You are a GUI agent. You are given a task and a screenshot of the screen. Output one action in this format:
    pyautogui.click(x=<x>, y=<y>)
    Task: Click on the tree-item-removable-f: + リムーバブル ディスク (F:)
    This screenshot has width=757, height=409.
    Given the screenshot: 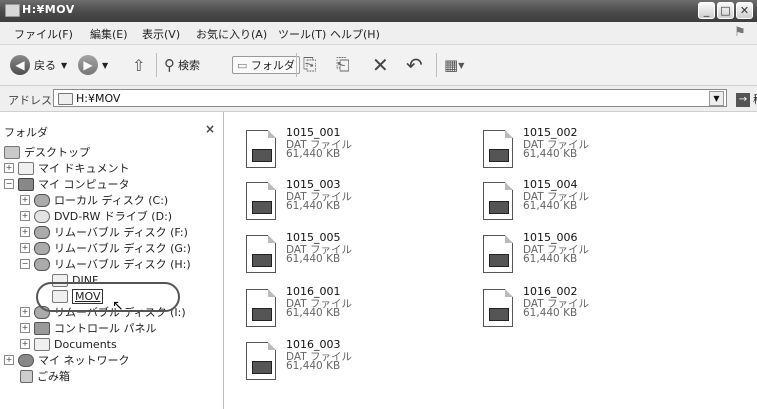 What is the action you would take?
    pyautogui.click(x=104, y=232)
    